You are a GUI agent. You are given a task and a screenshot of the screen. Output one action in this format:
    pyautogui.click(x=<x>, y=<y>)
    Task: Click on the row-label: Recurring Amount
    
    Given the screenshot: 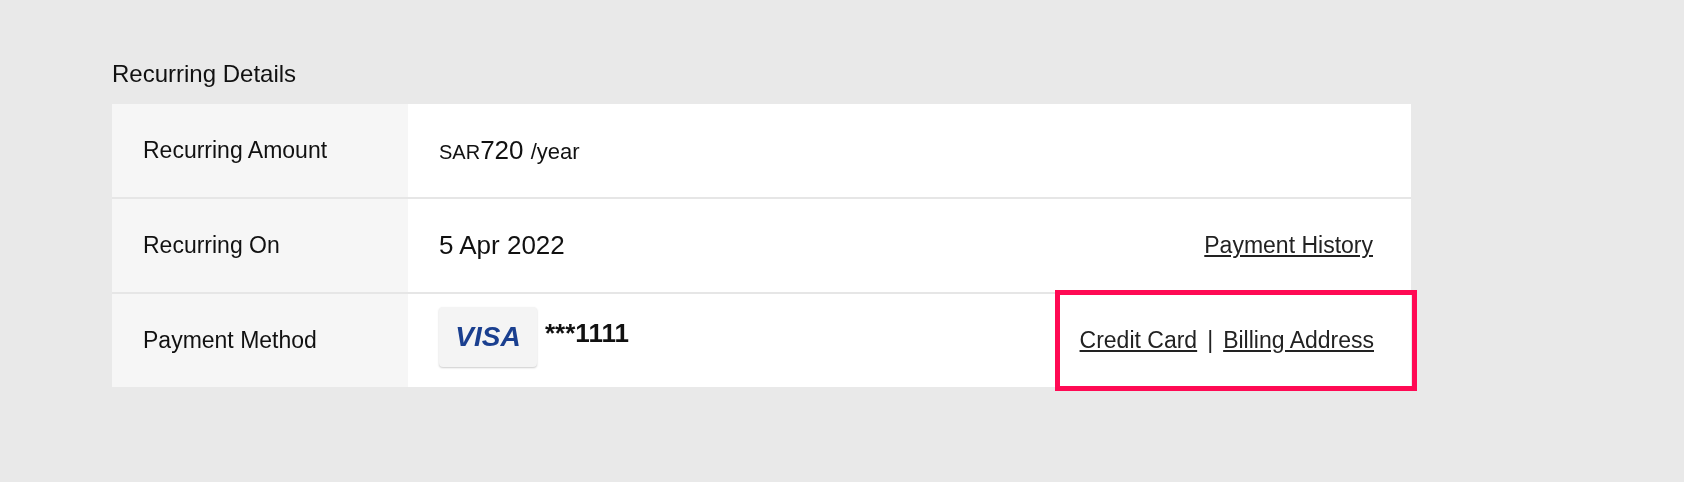 What is the action you would take?
    pyautogui.click(x=260, y=150)
    